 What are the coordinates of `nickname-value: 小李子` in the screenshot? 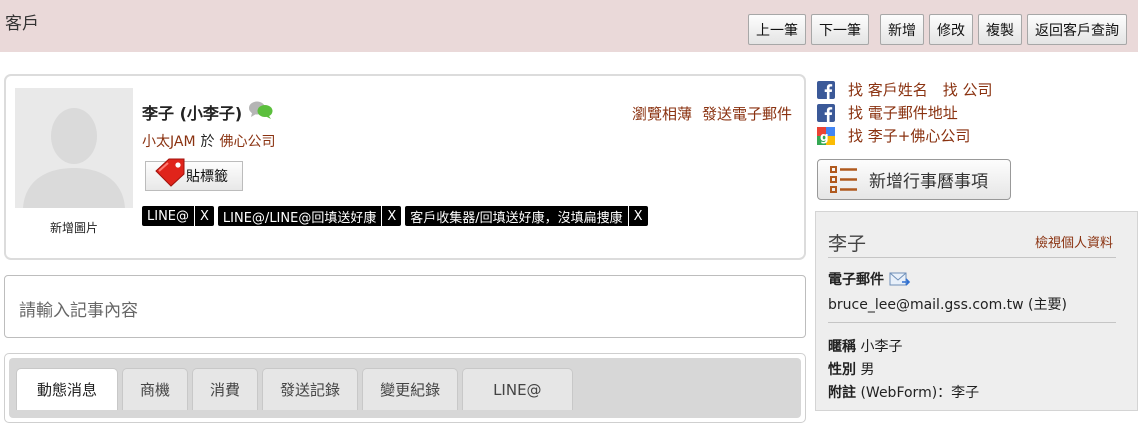 It's located at (881, 347).